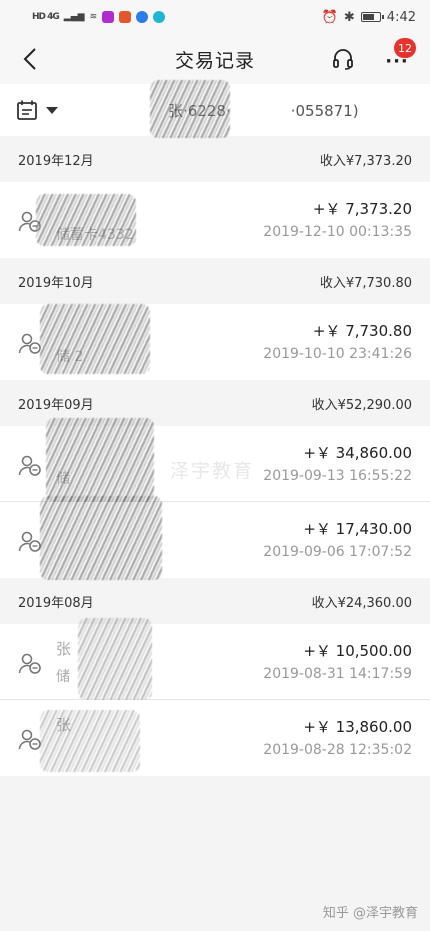 The width and height of the screenshot is (430, 931). Describe the element at coordinates (365, 283) in the screenshot. I see `month-total: 收入¥7,730.80` at that location.